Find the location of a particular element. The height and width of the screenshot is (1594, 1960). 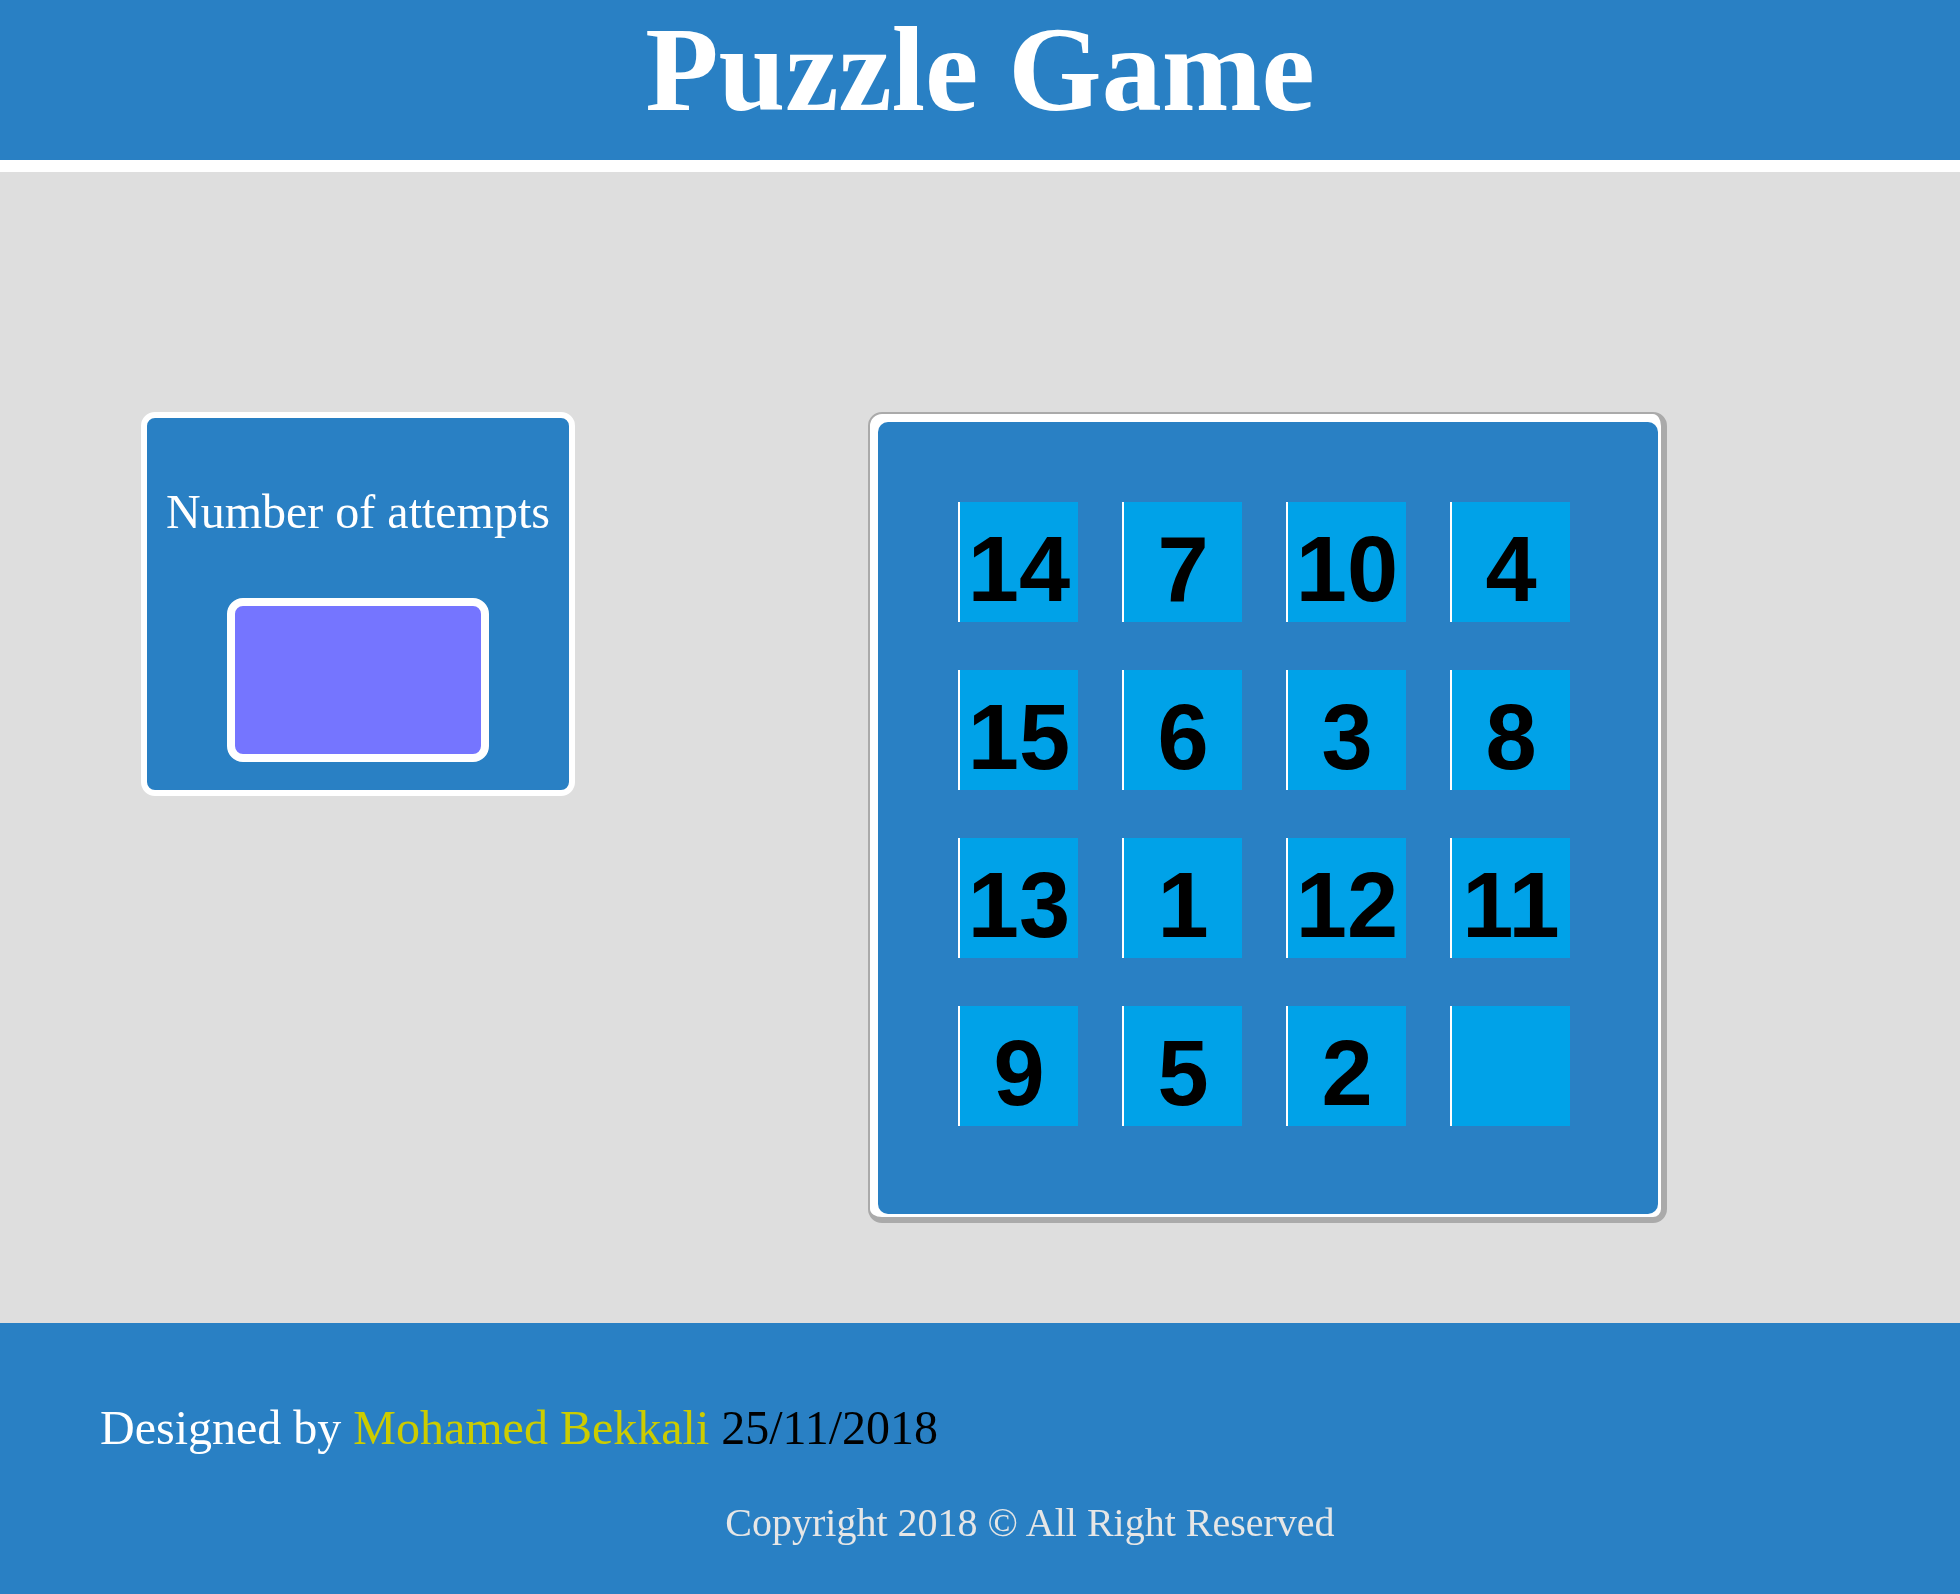

attempts-label: Number of attempts is located at coordinates (358, 512).